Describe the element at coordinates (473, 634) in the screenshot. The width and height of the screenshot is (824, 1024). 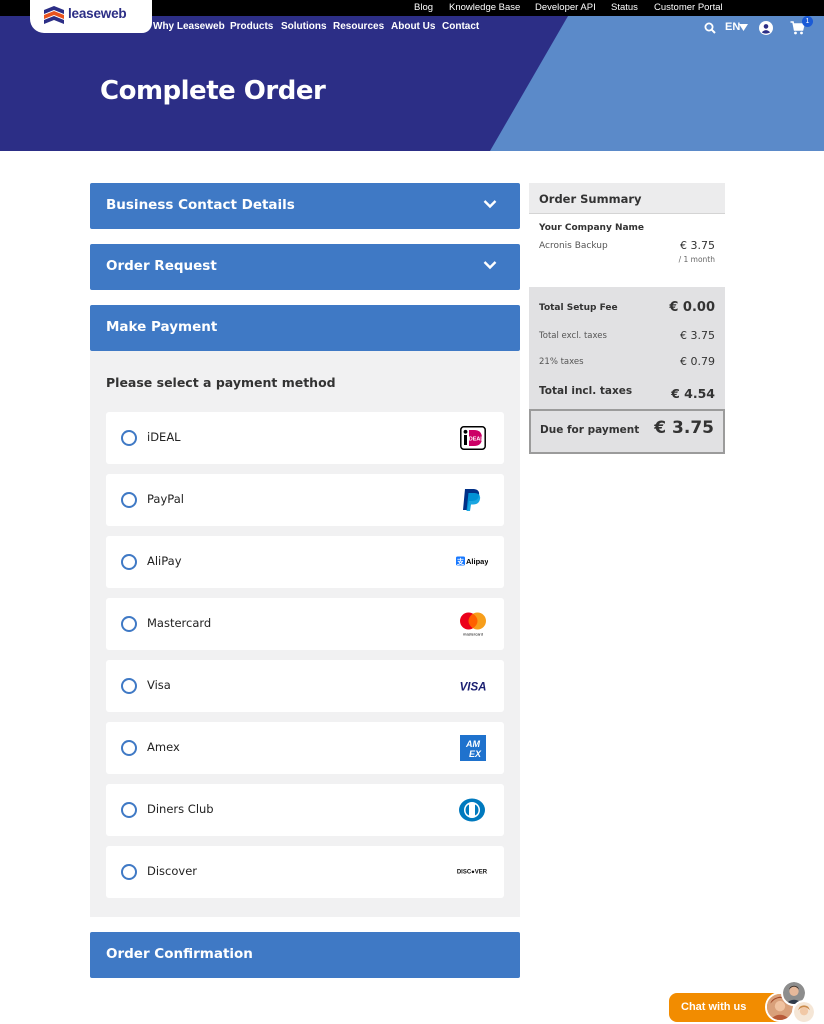
I see `mastercard-logo-text: mastercard` at that location.